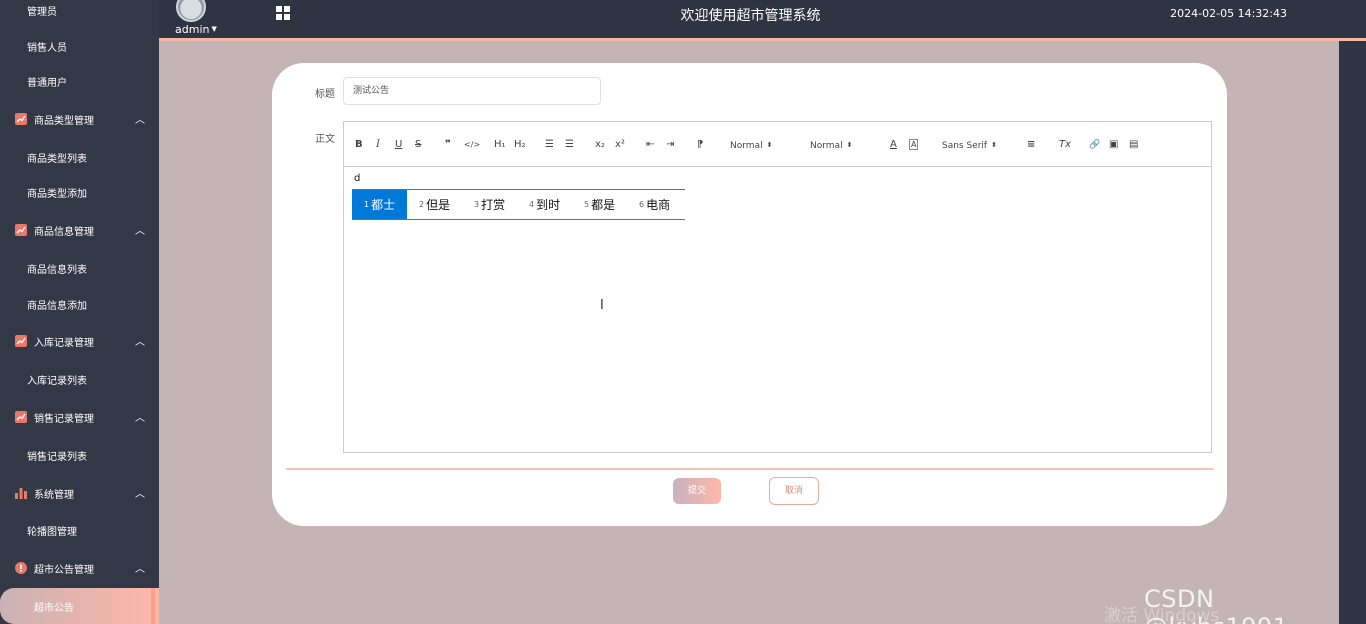  What do you see at coordinates (57, 457) in the screenshot?
I see `sidebar-item-label: 销售记录列表` at bounding box center [57, 457].